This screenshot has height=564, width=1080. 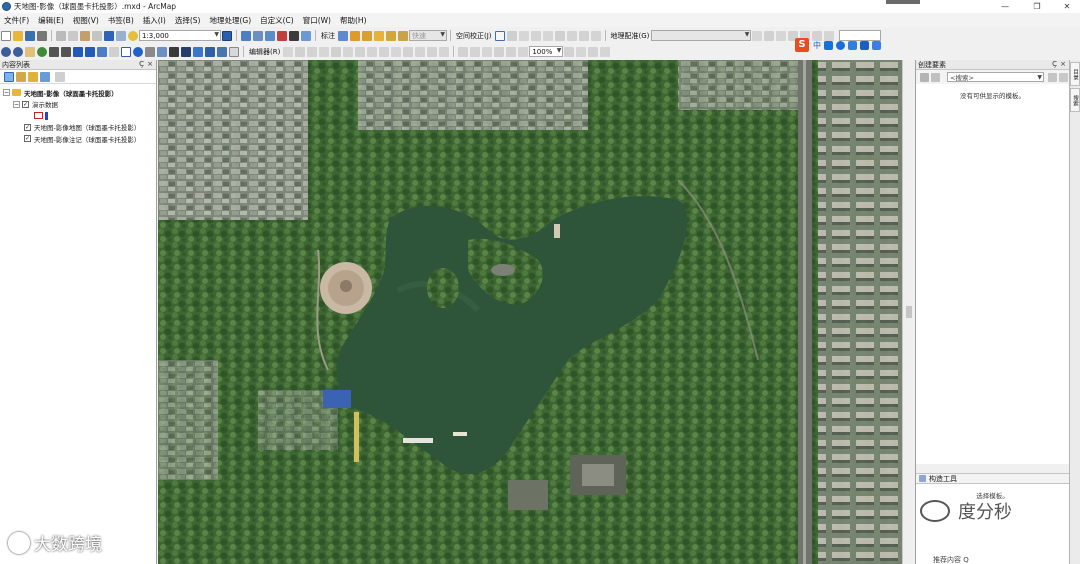 I want to click on group-layer-label: 演示数据, so click(x=45, y=104).